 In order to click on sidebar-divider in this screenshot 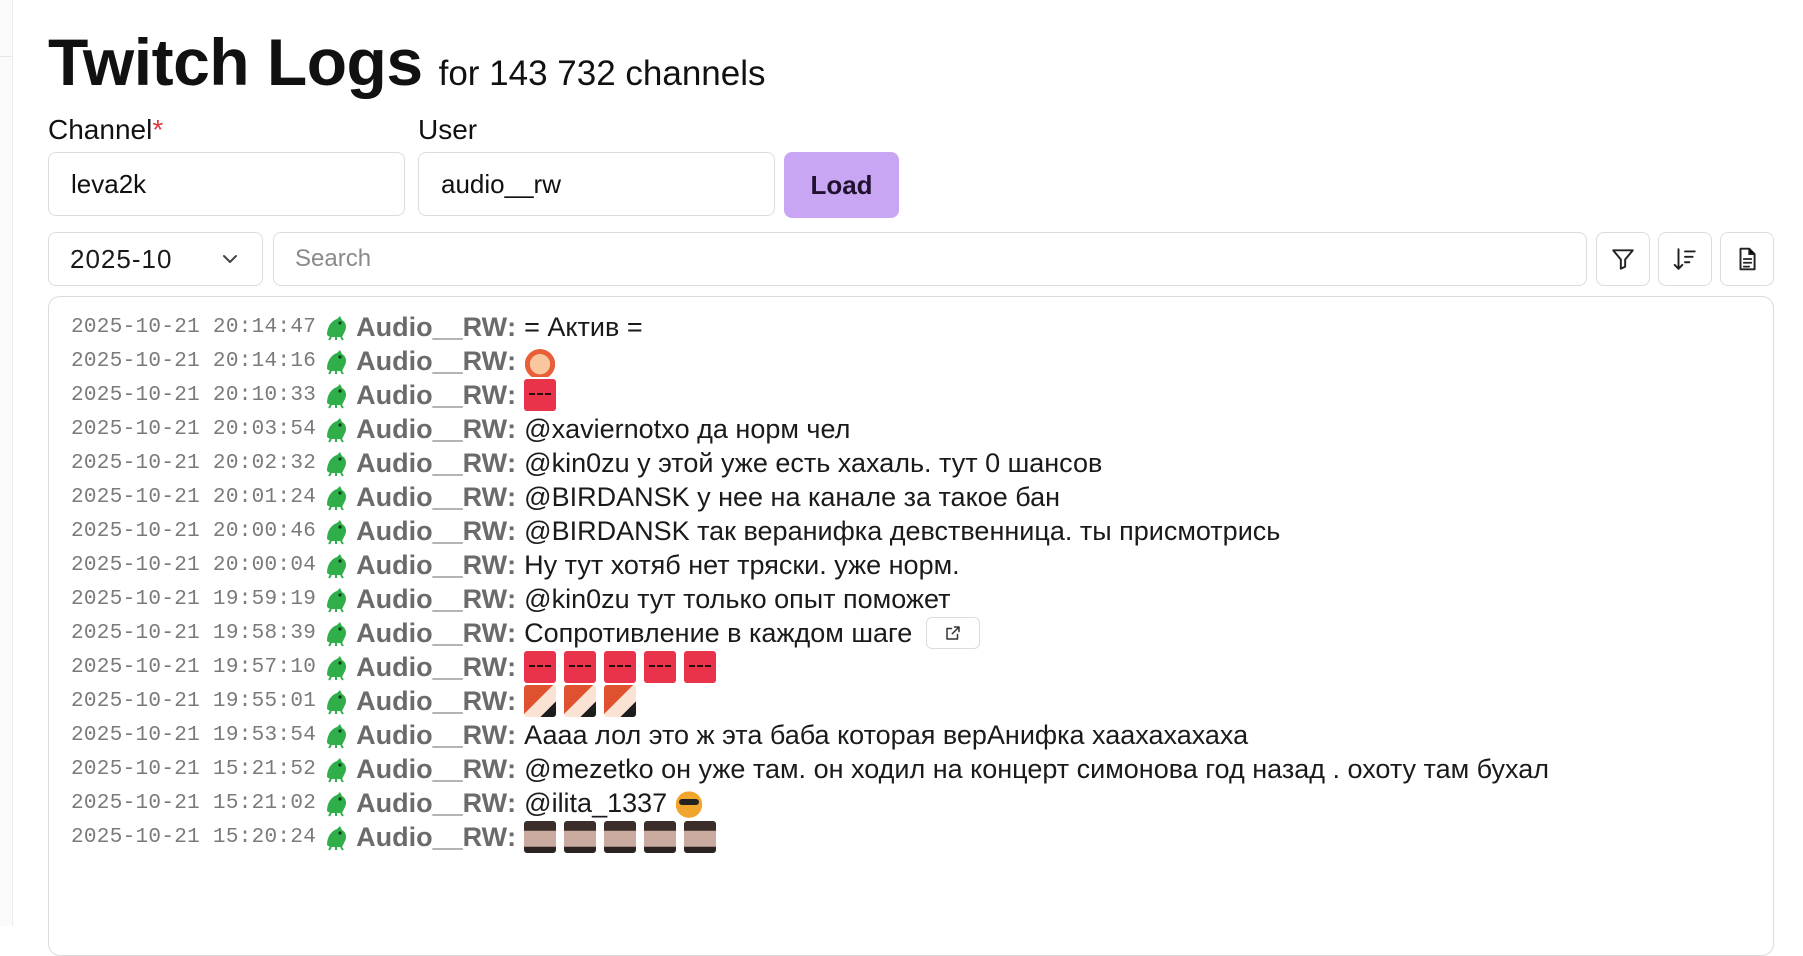, I will do `click(6, 56)`.